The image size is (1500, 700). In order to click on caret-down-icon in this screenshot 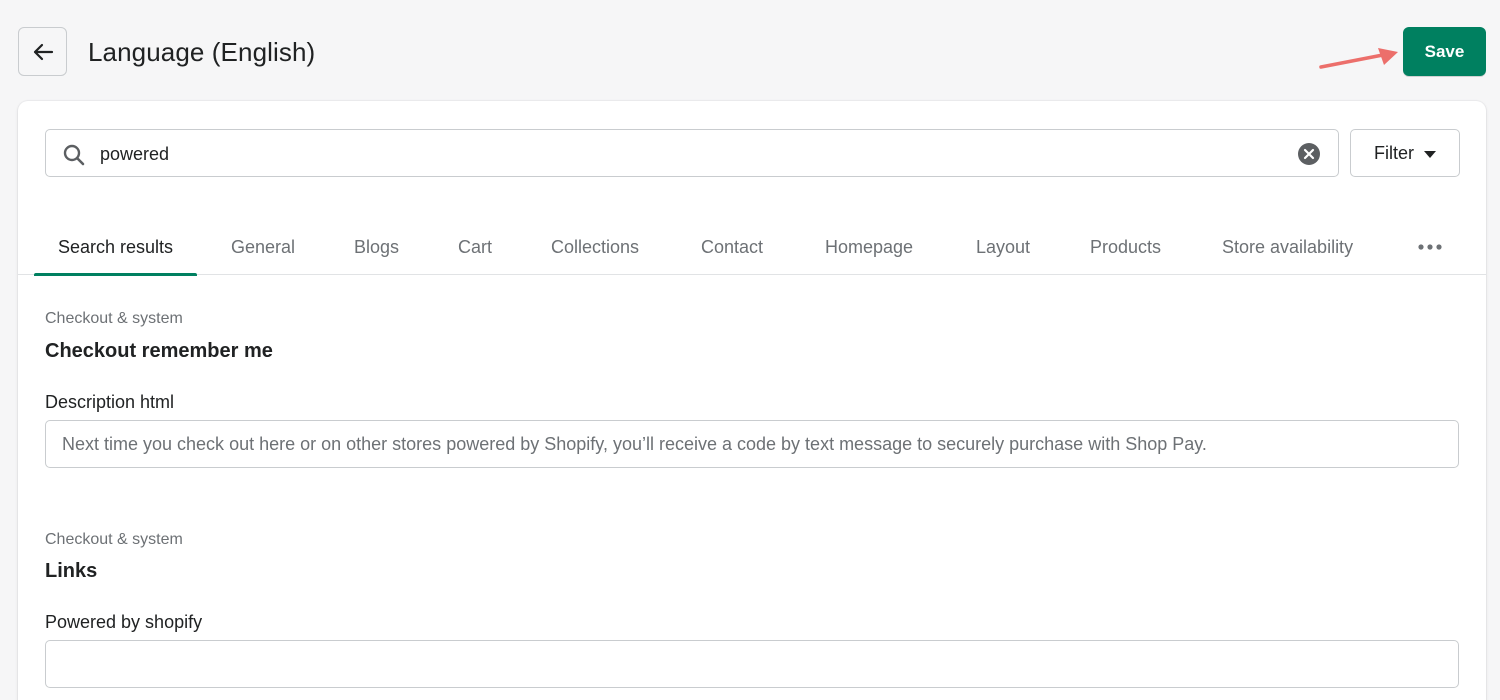, I will do `click(1430, 154)`.